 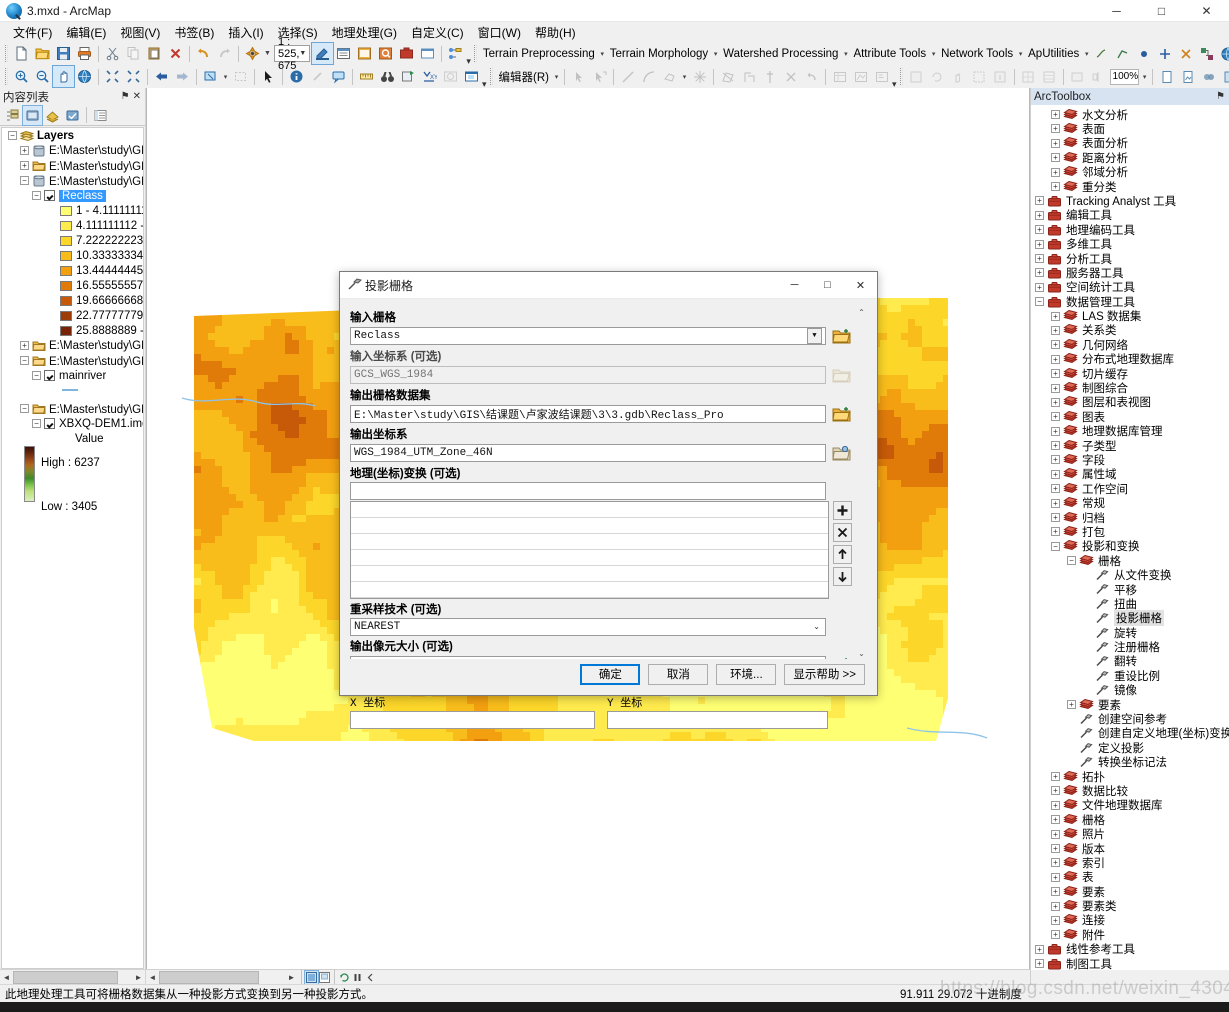 I want to click on find-binoculars-icon, so click(x=387, y=76).